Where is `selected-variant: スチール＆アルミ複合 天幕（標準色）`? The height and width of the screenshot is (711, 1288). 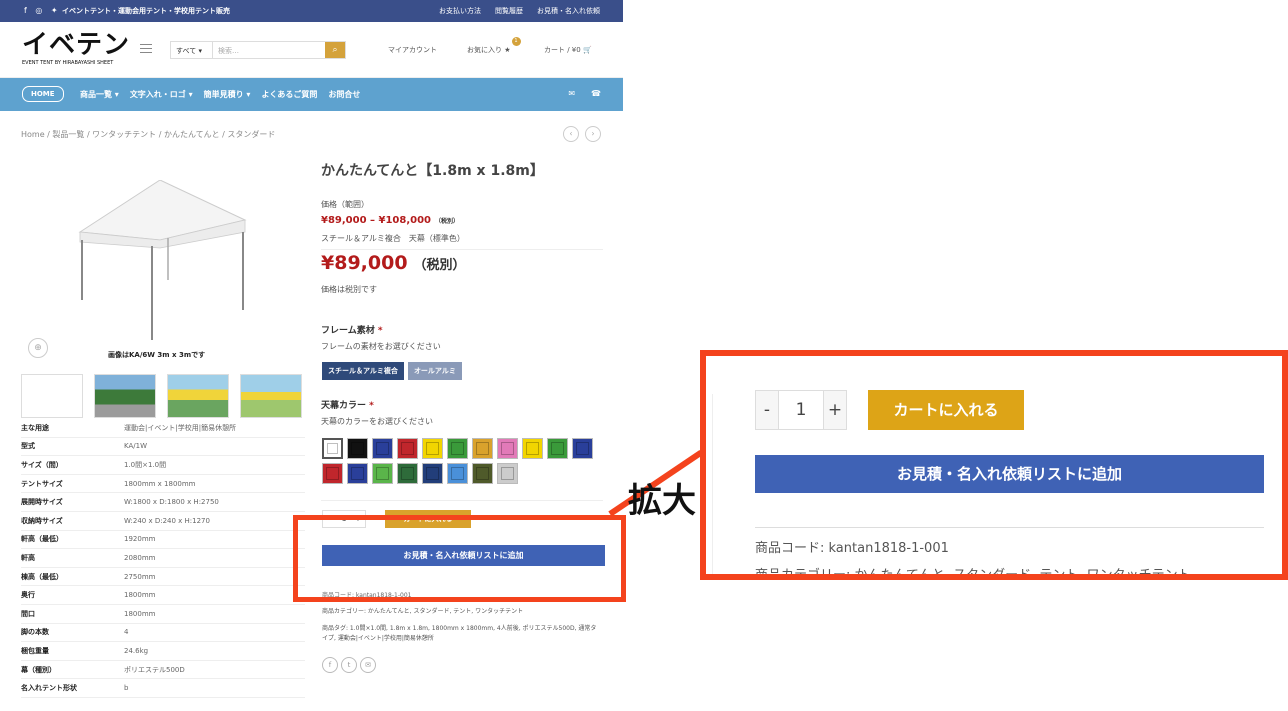 selected-variant: スチール＆アルミ複合 天幕（標準色） is located at coordinates (393, 238).